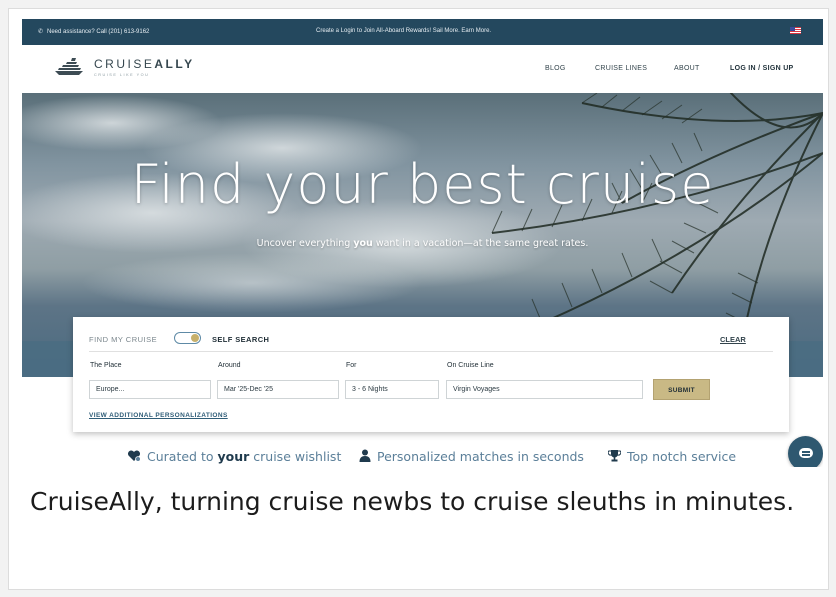 This screenshot has height=597, width=836. Describe the element at coordinates (351, 365) in the screenshot. I see `for-label: For` at that location.